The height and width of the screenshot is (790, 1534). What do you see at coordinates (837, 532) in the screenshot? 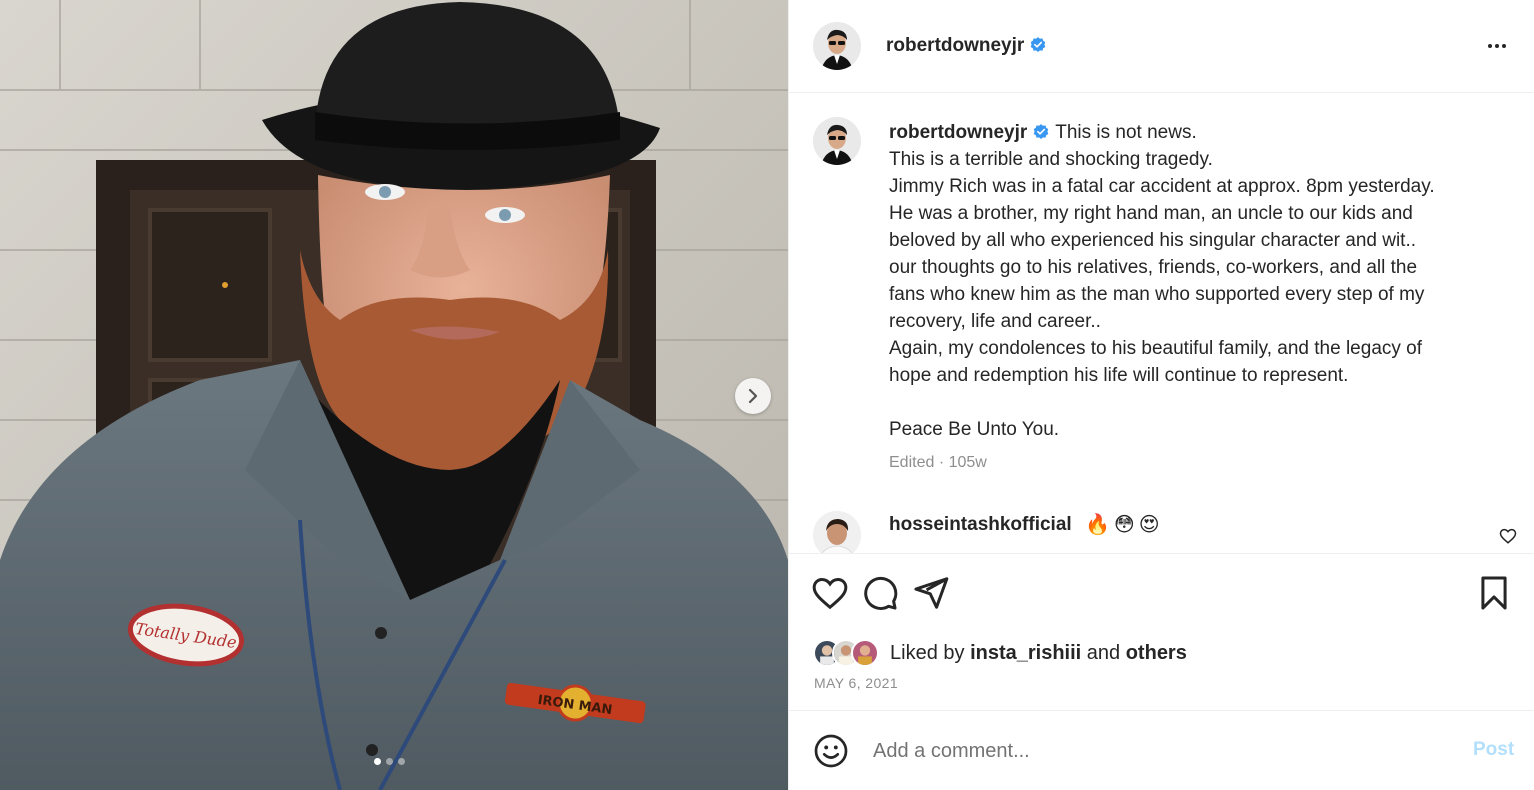
I see `commenter-avatar` at bounding box center [837, 532].